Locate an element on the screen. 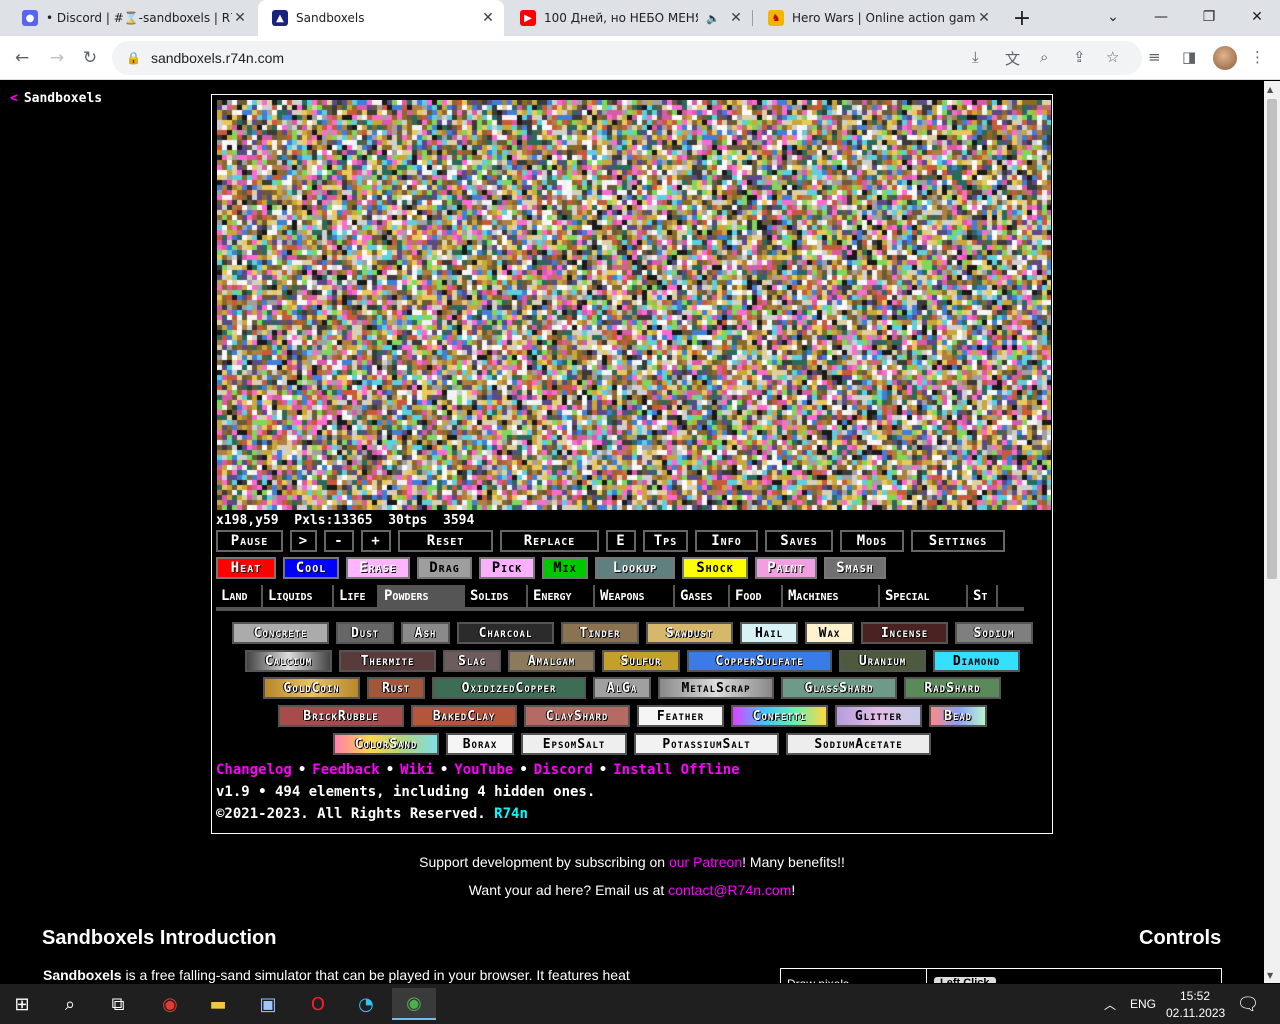 This screenshot has width=1280, height=1024. tool-button-lookup: Lookup is located at coordinates (635, 568).